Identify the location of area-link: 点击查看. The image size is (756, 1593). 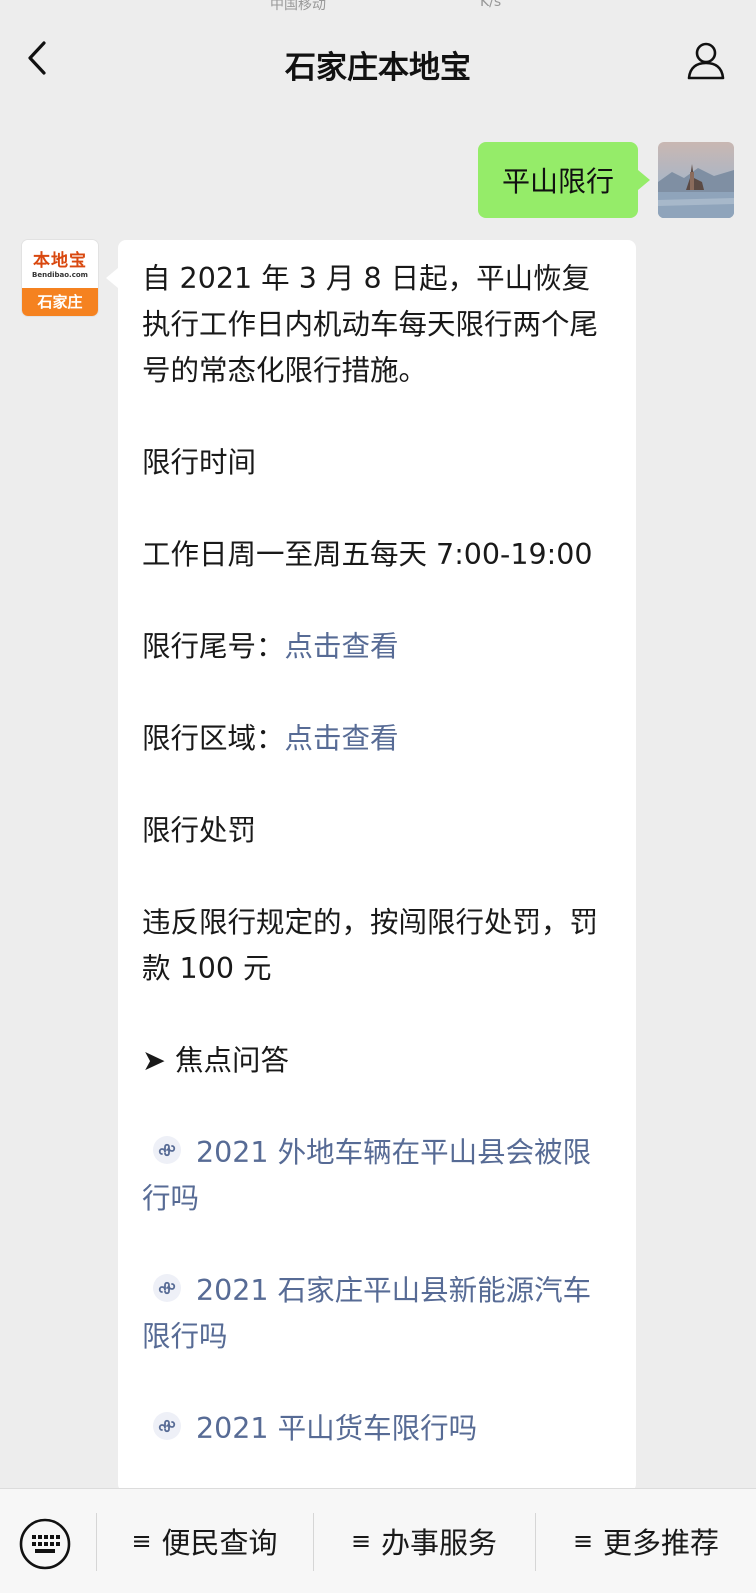
(342, 738).